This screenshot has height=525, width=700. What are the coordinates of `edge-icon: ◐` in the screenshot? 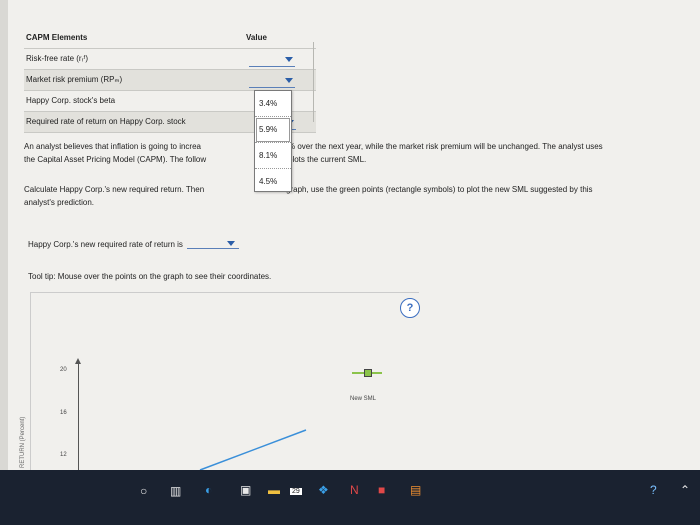 It's located at (208, 490).